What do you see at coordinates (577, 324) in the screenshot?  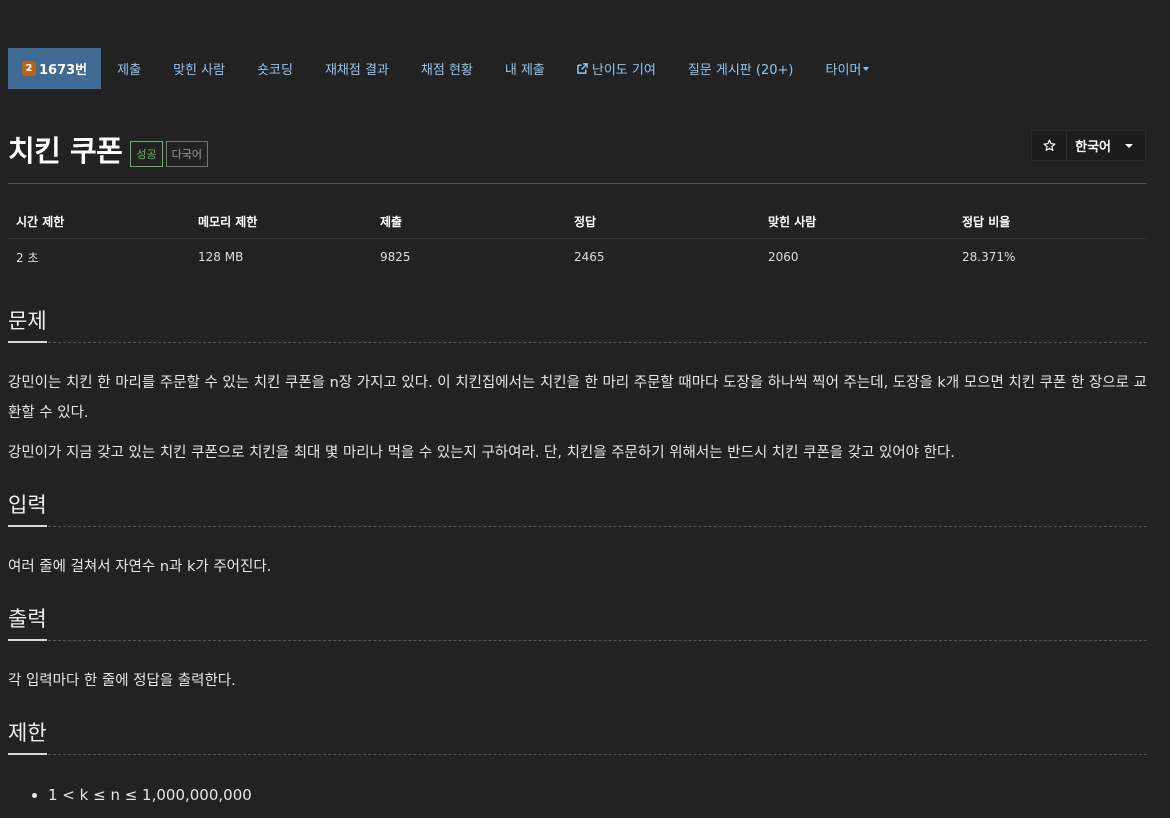 I see `section-problem-header: 문제` at bounding box center [577, 324].